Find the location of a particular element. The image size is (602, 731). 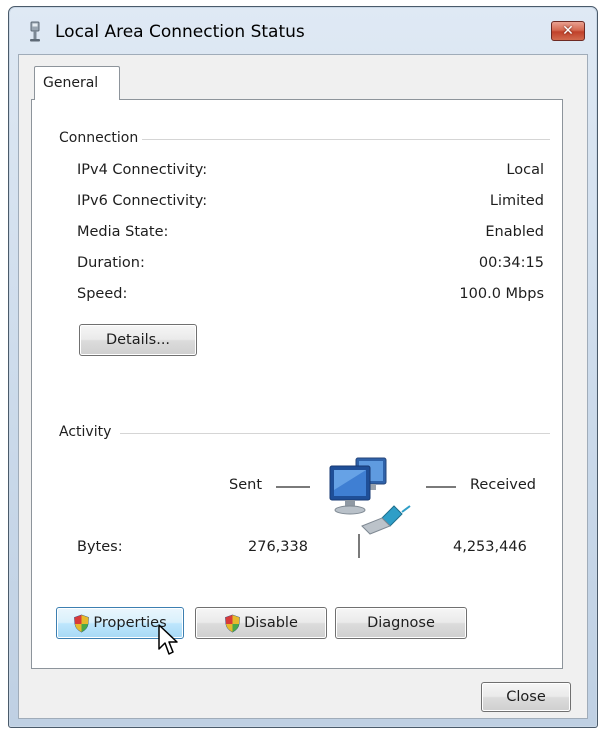

connection-heading: Connection is located at coordinates (101, 138).